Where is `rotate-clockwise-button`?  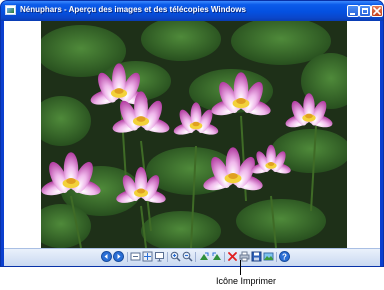 rotate-clockwise-button is located at coordinates (204, 256).